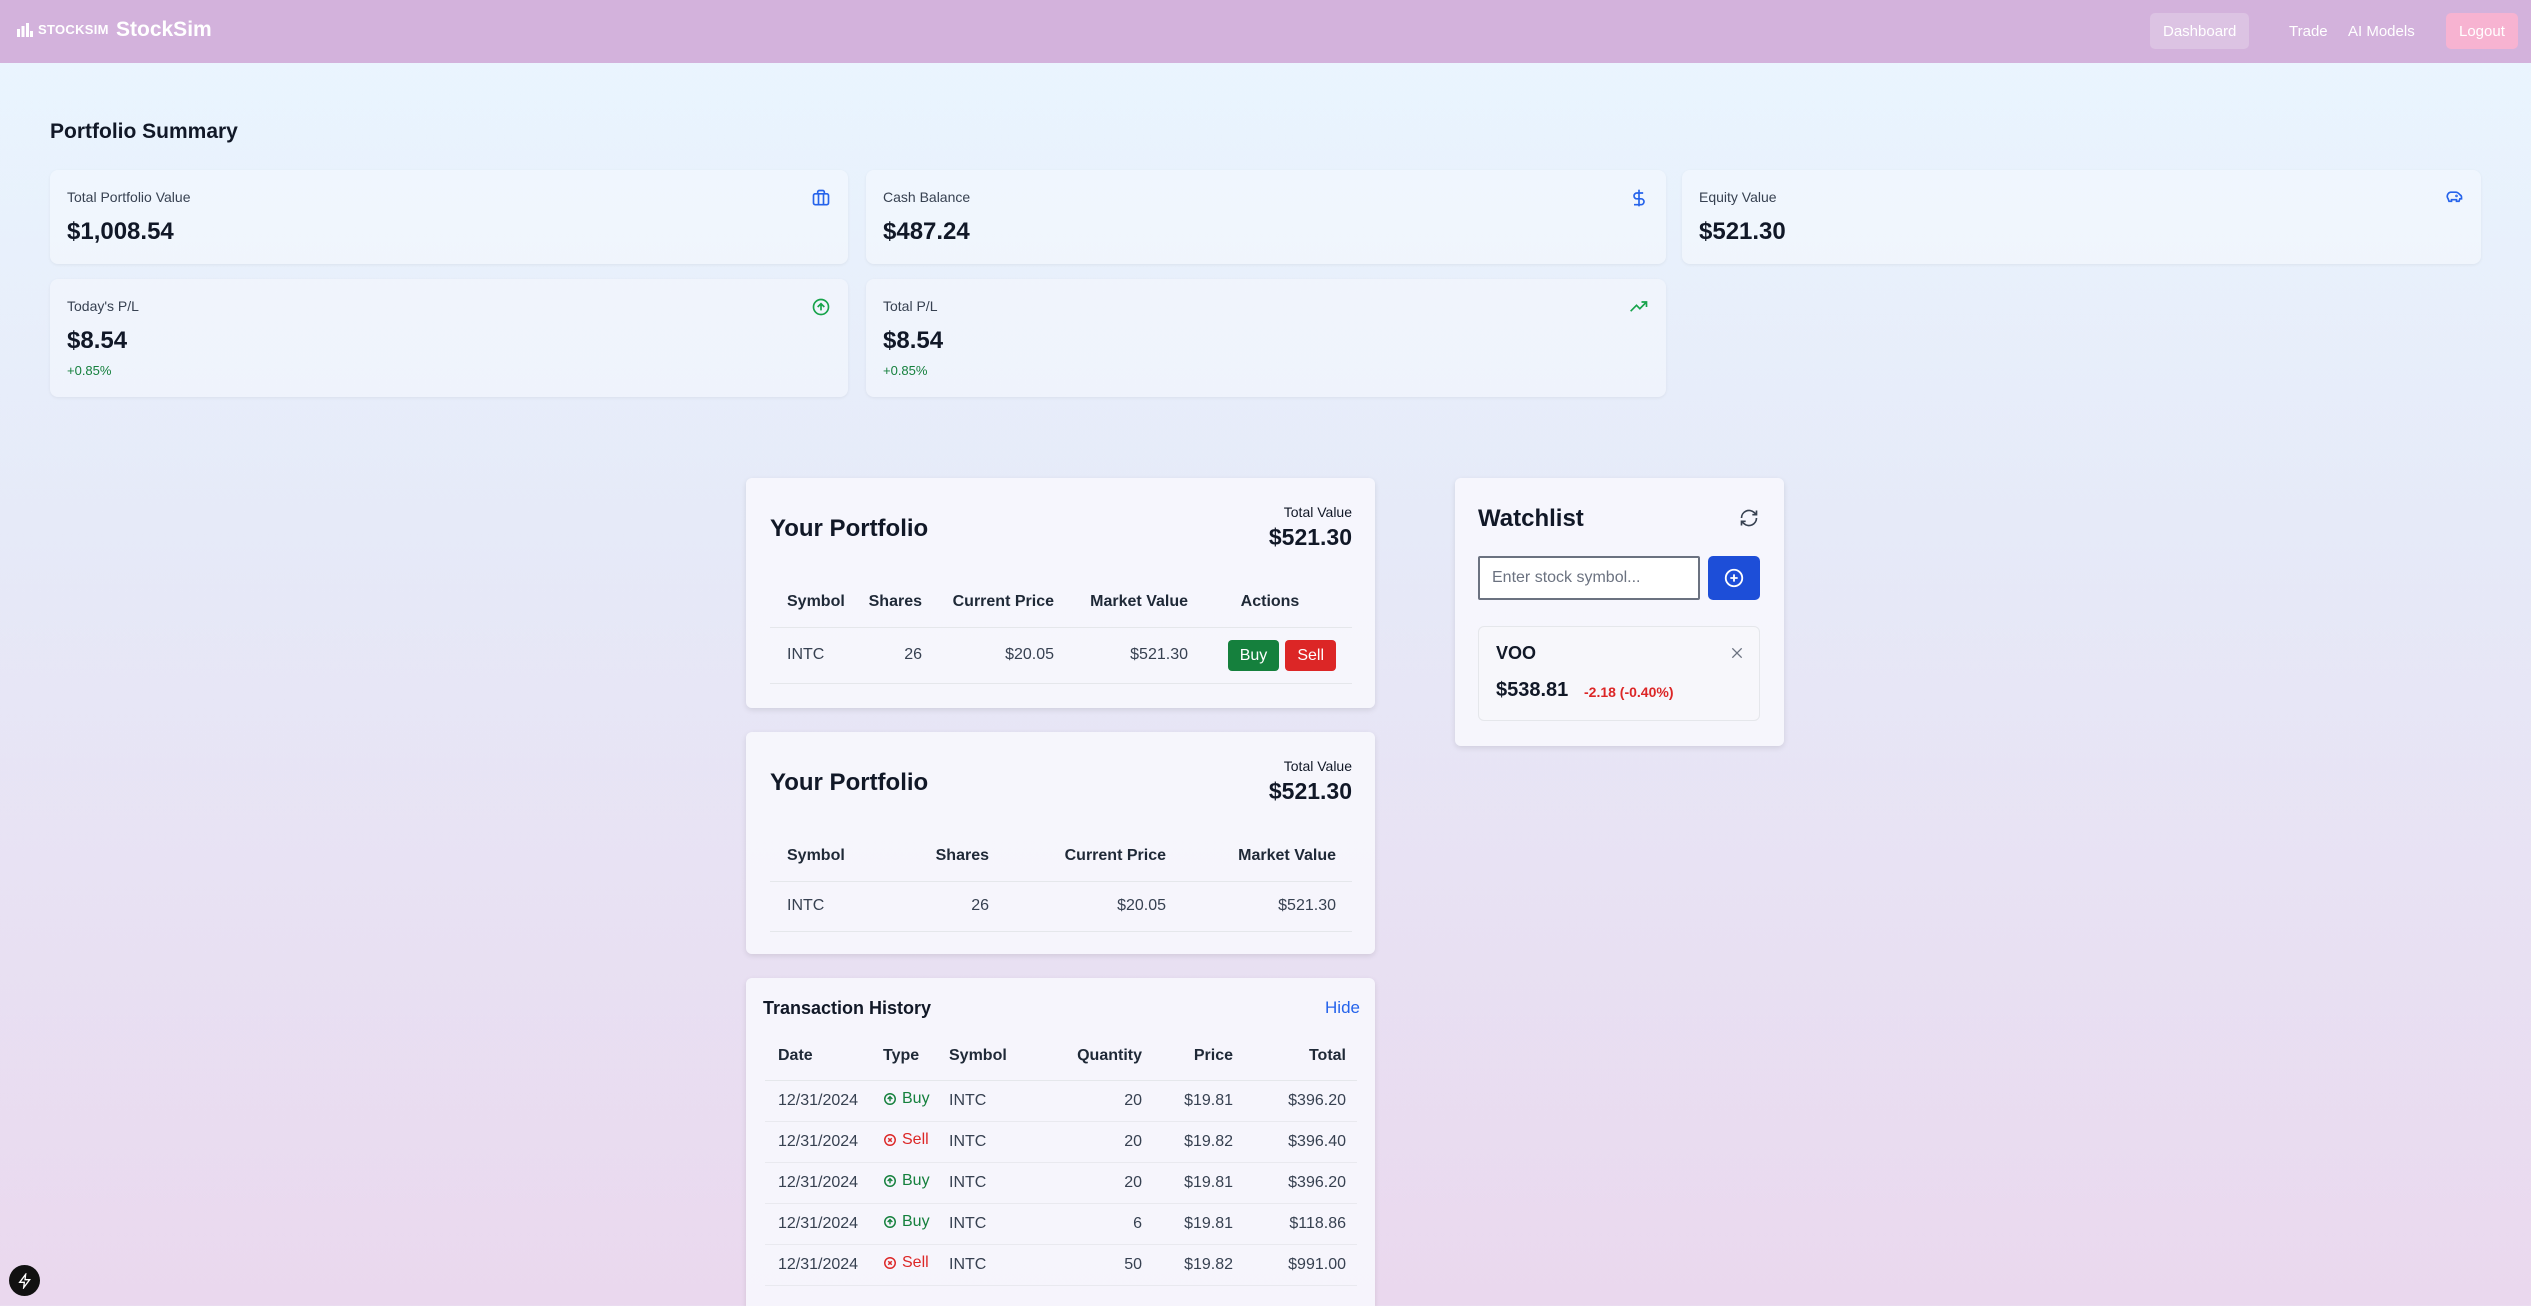 The image size is (2531, 1306). I want to click on card-cash-balance: Cash Balance $487.24, so click(1266, 217).